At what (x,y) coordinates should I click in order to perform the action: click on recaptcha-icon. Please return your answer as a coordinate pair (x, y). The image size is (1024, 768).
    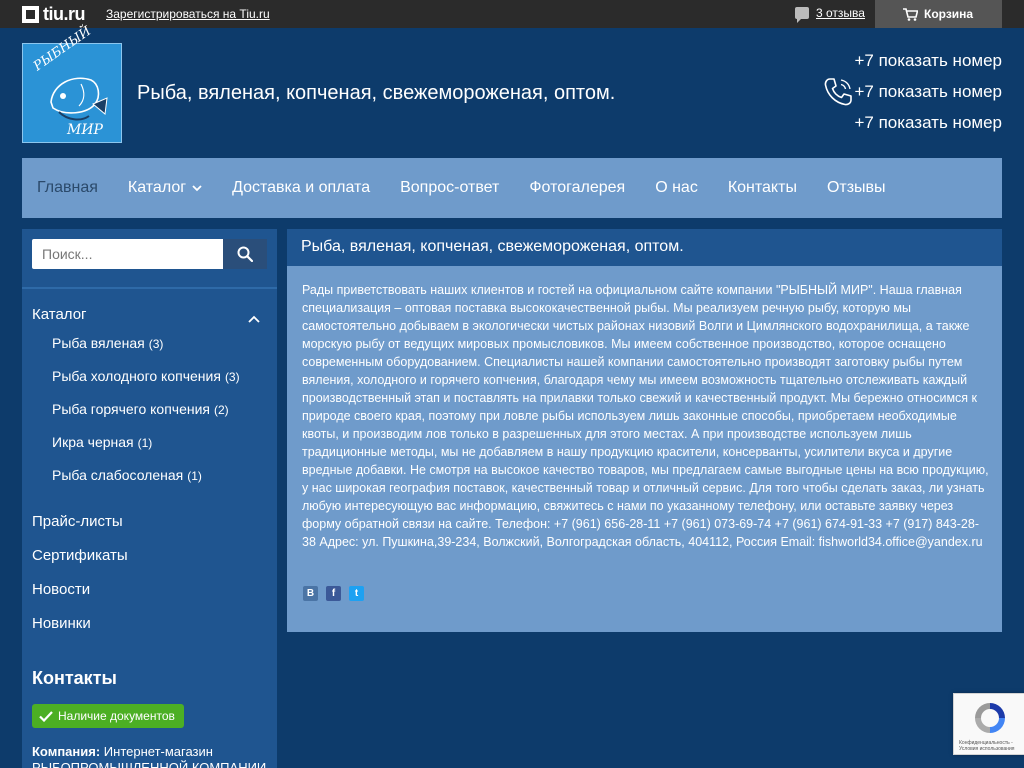
    Looking at the image, I should click on (990, 718).